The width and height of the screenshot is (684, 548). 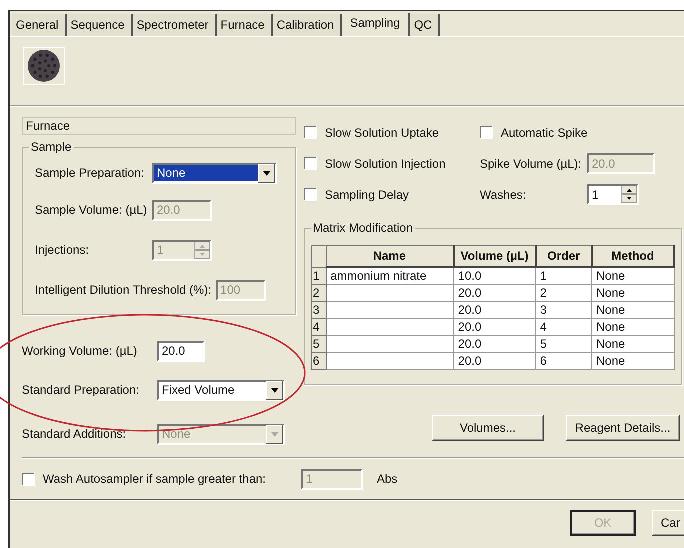 What do you see at coordinates (155, 479) in the screenshot?
I see `checkbox-label: Wash Autosampler if sample greater than:` at bounding box center [155, 479].